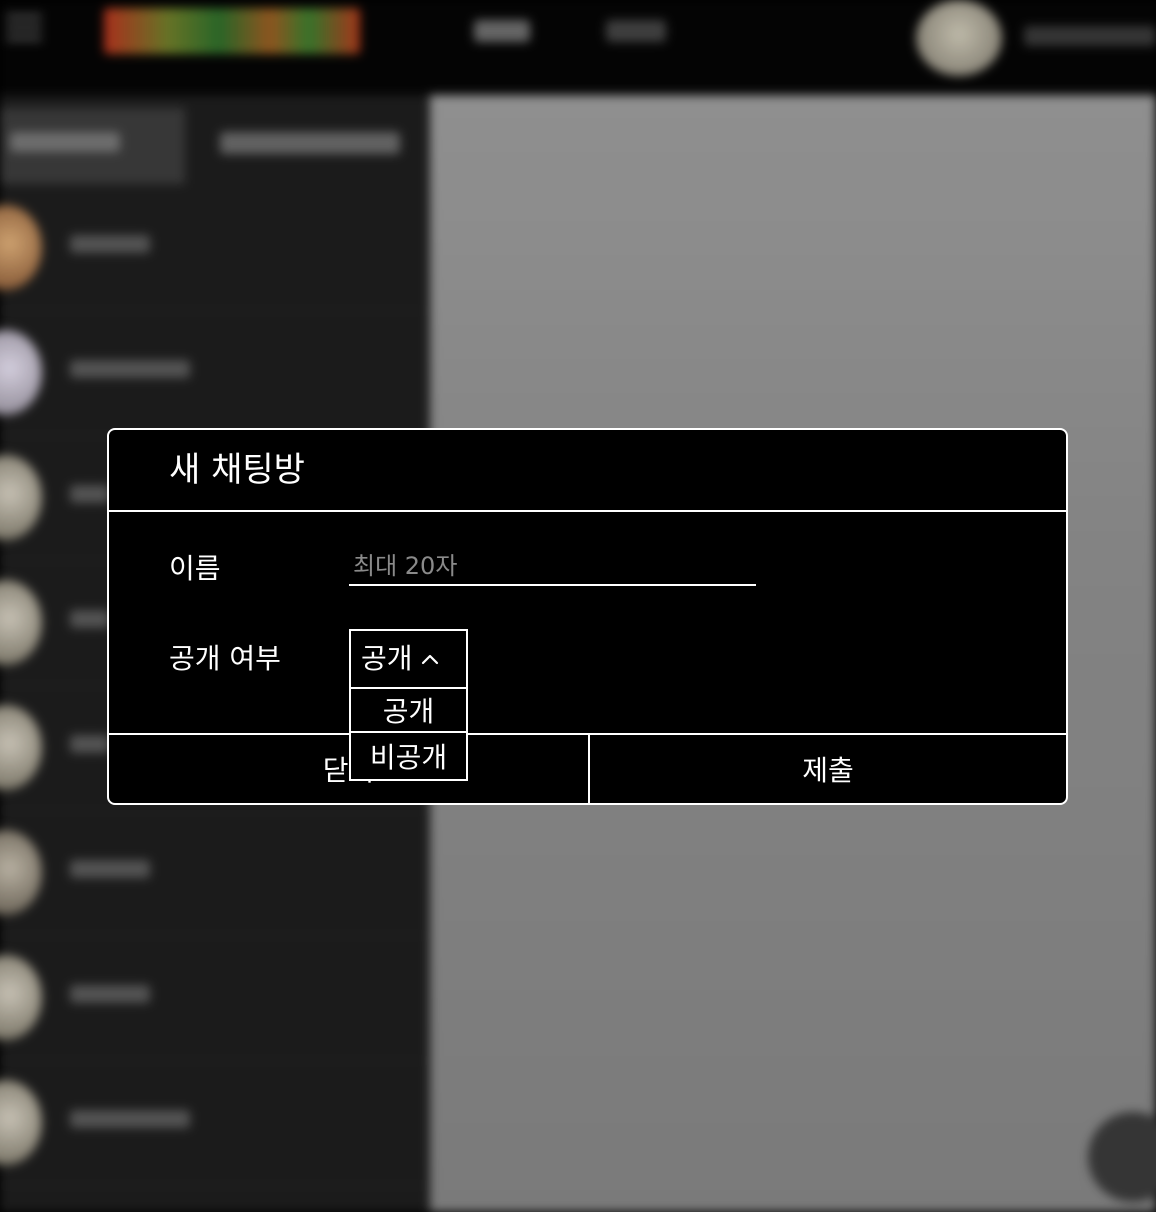 The height and width of the screenshot is (1212, 1156). I want to click on visibility-dropdown: 공개 비공개, so click(408, 735).